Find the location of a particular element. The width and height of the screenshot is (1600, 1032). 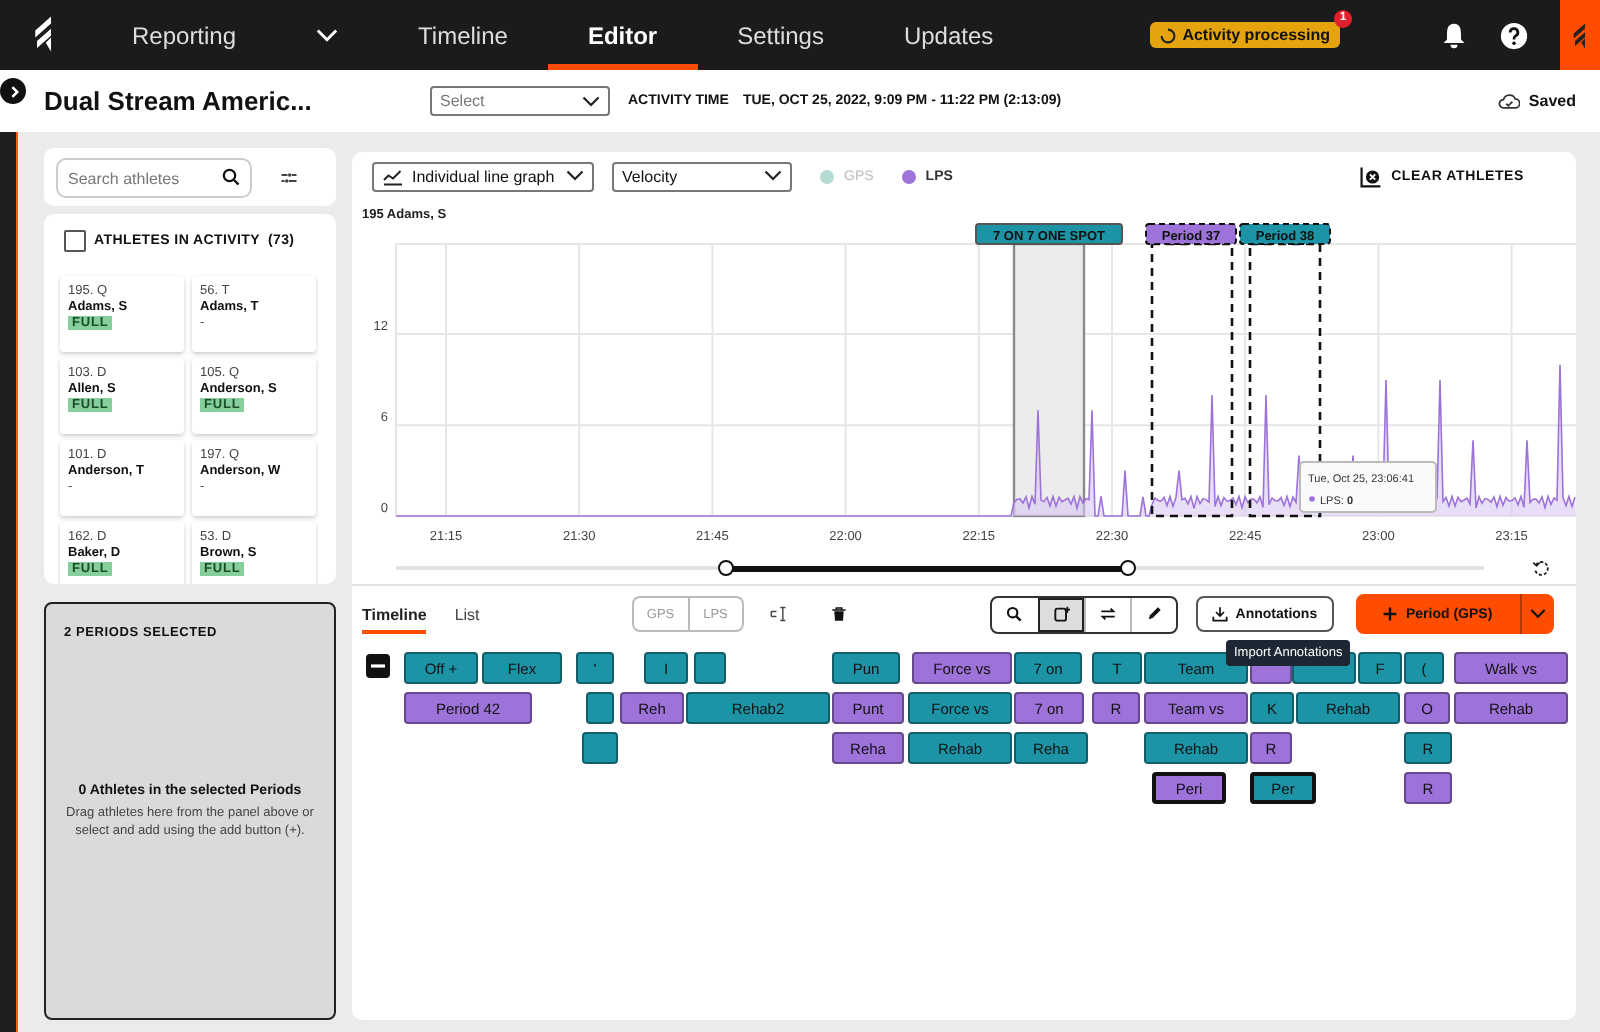

avatar is located at coordinates (1580, 35).